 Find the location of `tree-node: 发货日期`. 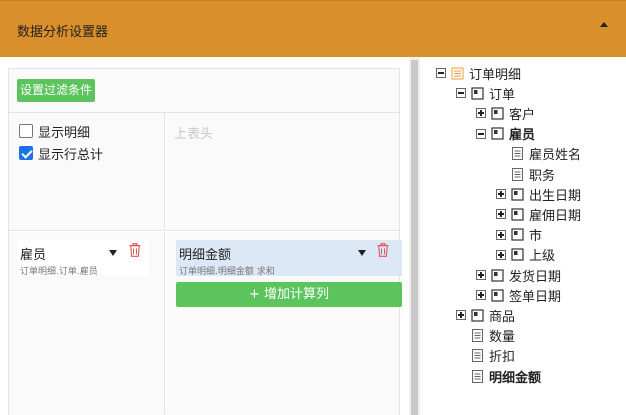

tree-node: 发货日期 is located at coordinates (518, 275).